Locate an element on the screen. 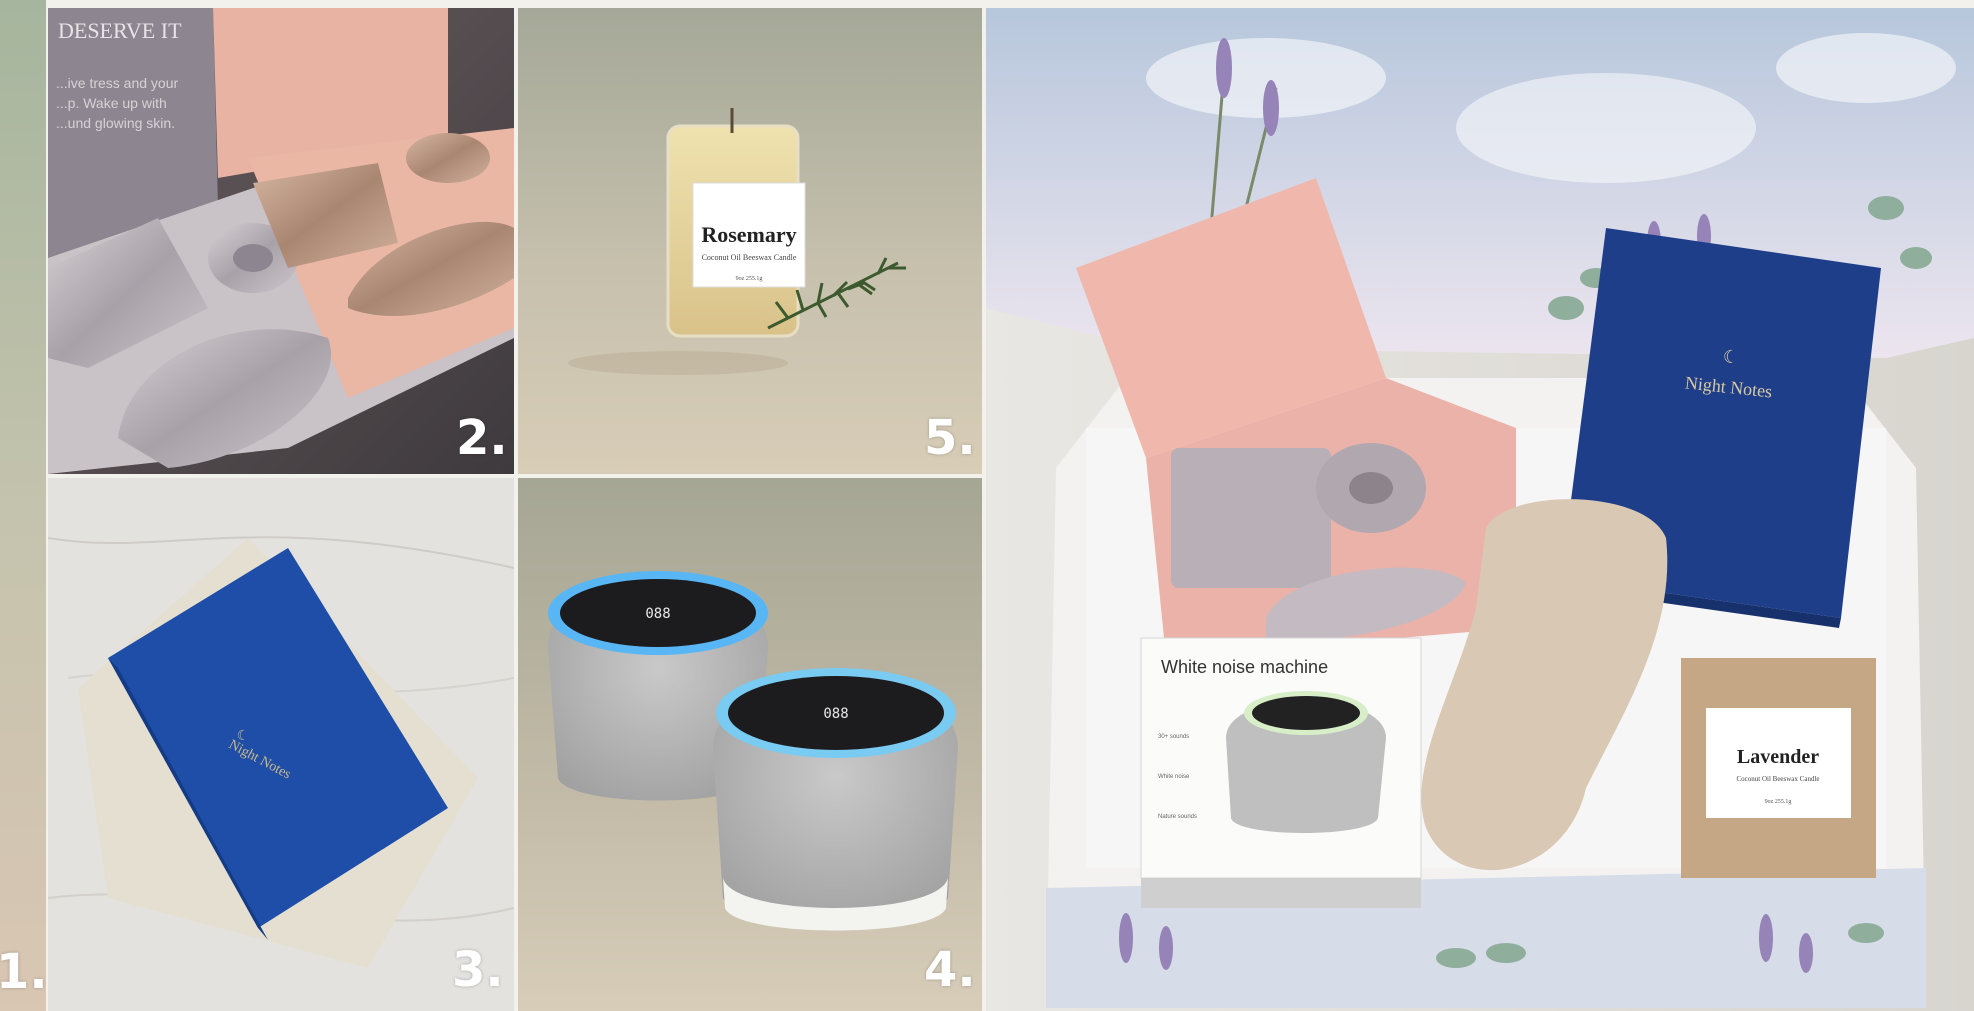 Image resolution: width=1974 pixels, height=1011 pixels. silk-box-heading: DESERVE IT is located at coordinates (120, 30).